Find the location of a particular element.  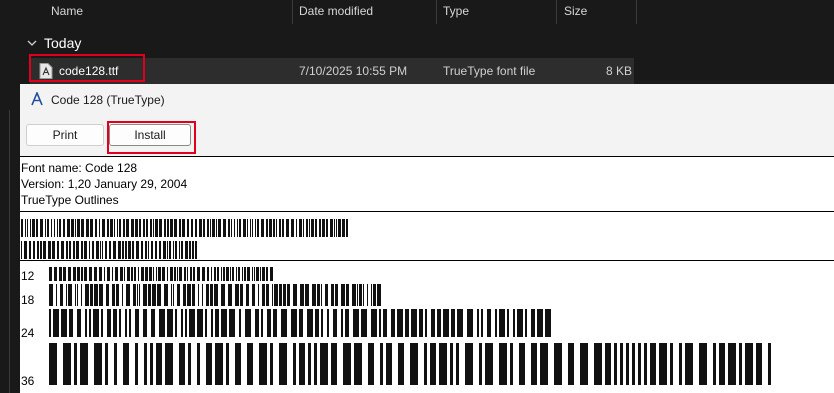

size-label-18: 18 is located at coordinates (28, 300).